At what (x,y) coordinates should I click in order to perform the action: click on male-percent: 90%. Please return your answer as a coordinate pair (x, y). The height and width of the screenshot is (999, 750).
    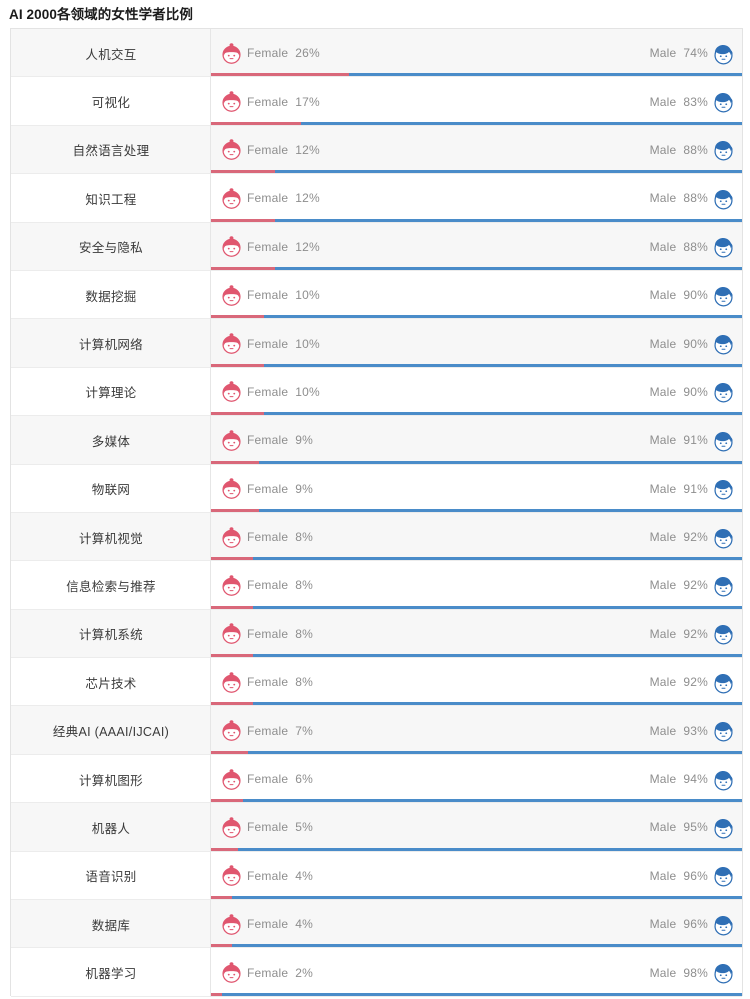
    Looking at the image, I should click on (695, 295).